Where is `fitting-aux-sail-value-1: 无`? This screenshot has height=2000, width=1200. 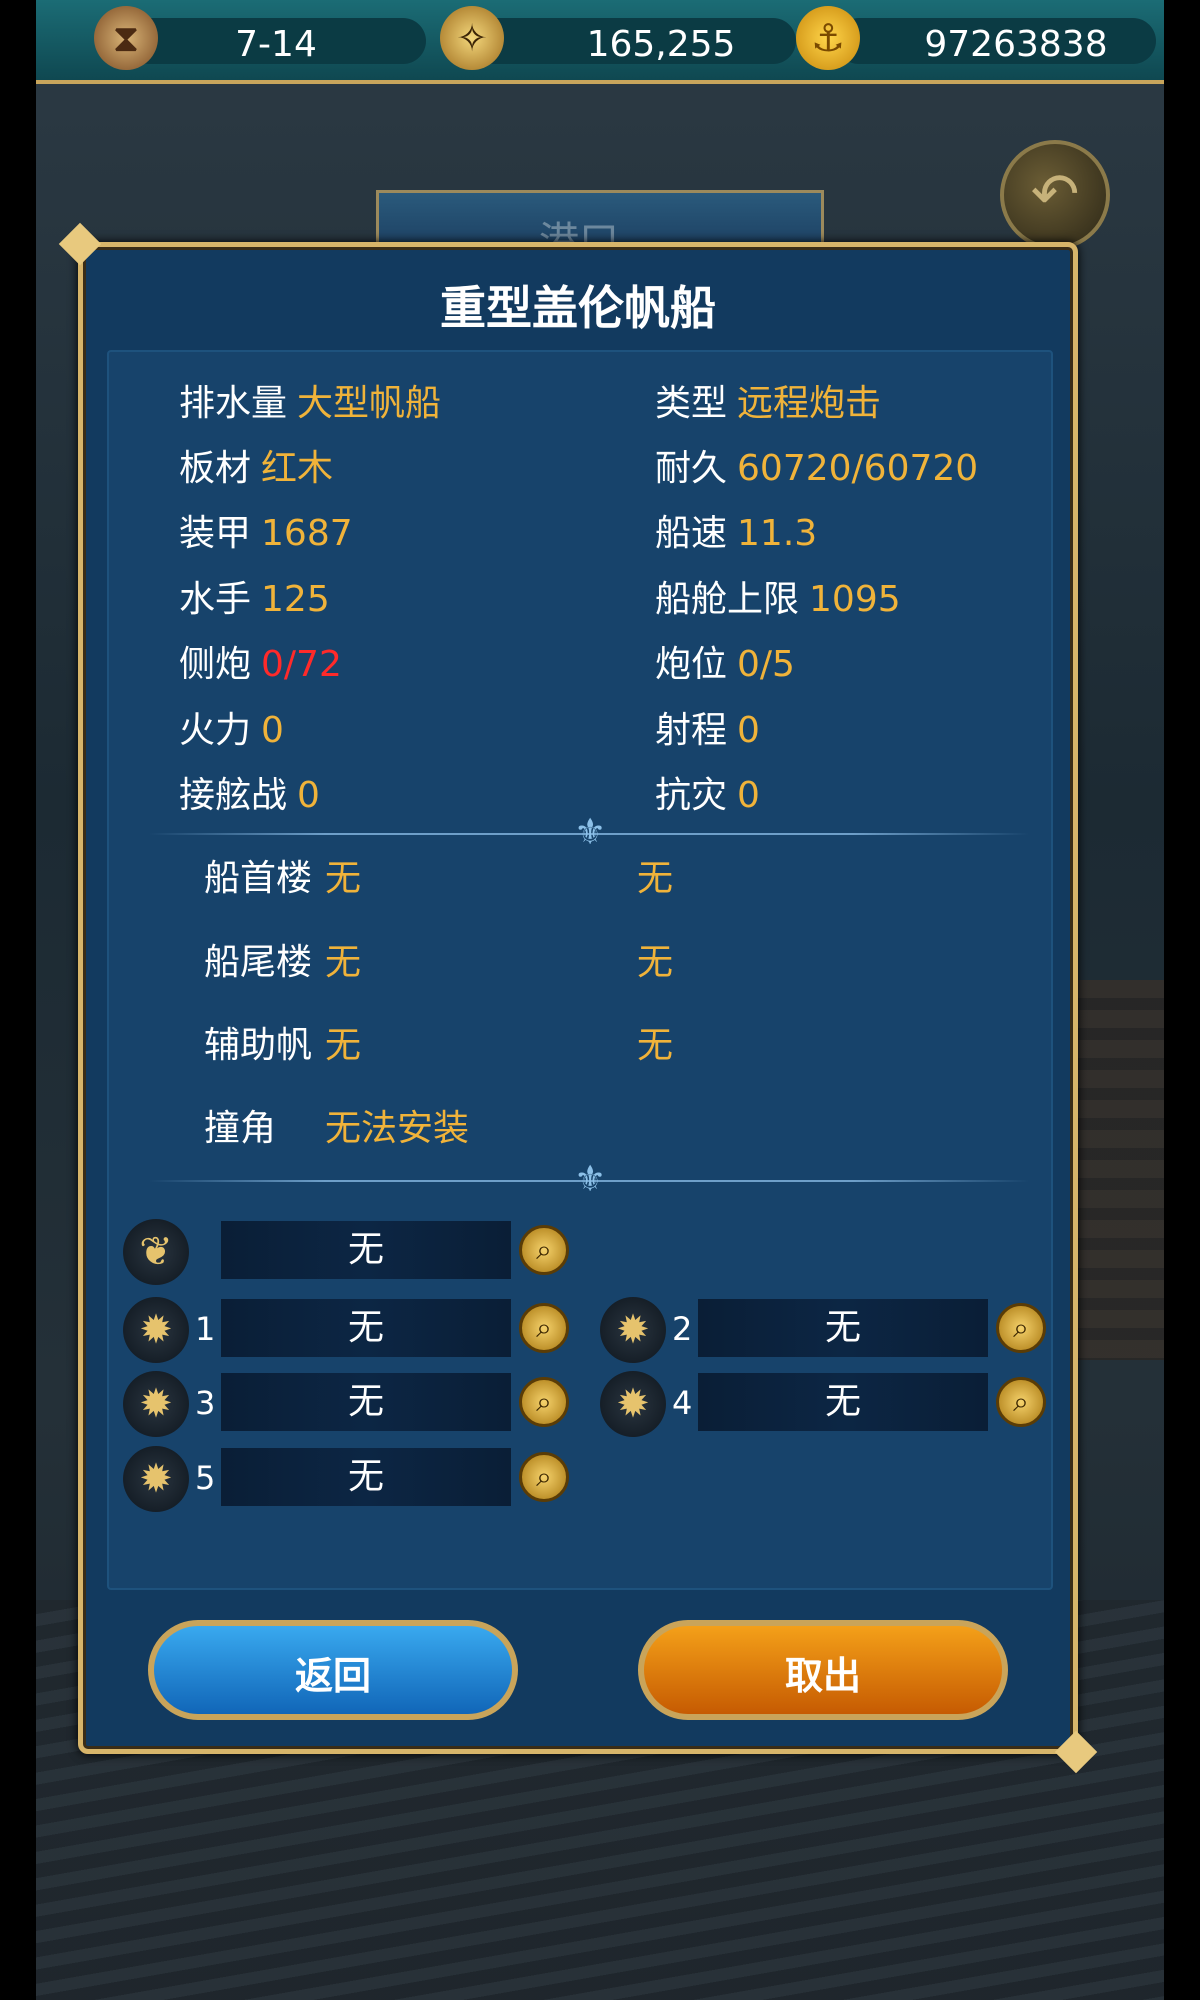
fitting-aux-sail-value-1: 无 is located at coordinates (343, 1042).